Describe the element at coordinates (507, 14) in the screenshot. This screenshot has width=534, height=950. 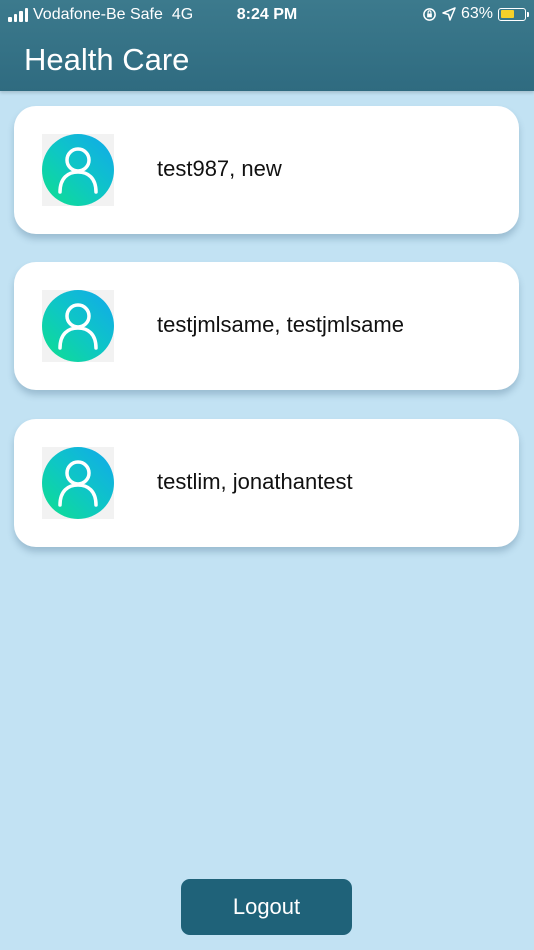
I see `battery-fill` at that location.